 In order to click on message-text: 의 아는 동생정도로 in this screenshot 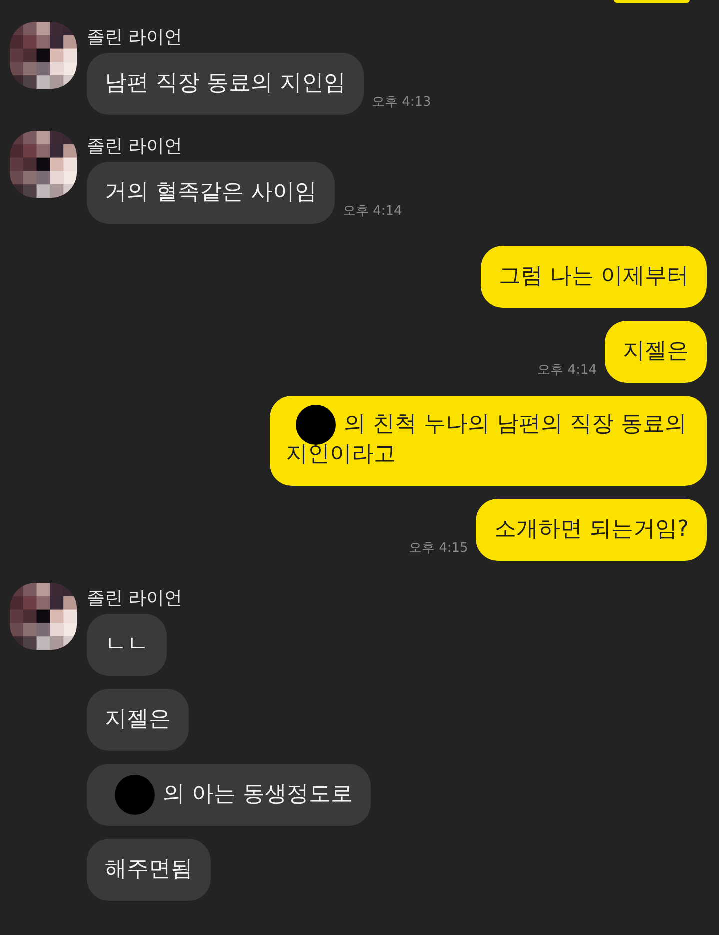, I will do `click(258, 795)`.